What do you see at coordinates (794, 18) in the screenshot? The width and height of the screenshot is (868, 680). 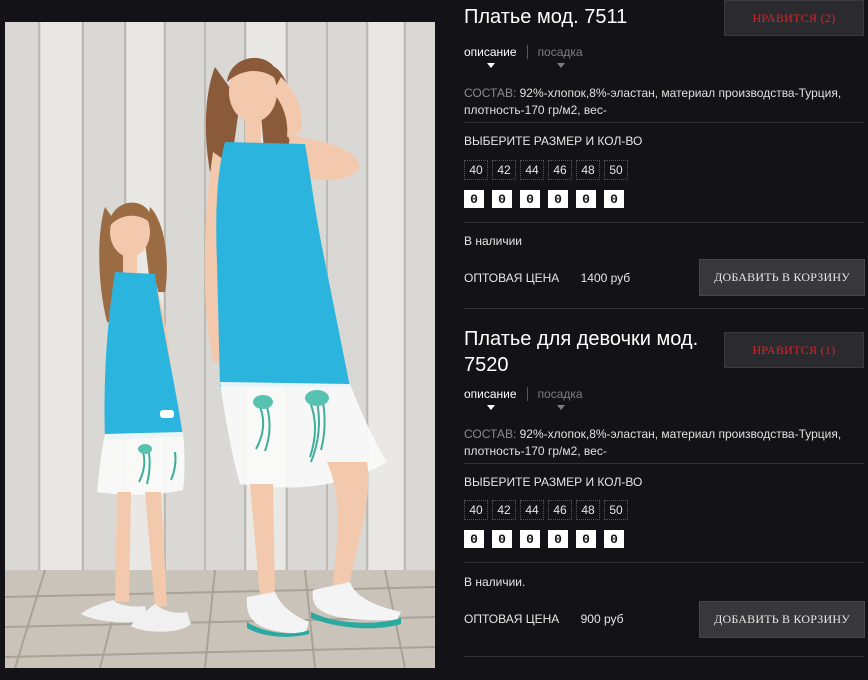 I see `like-button: НРАВИТСЯ (2)` at bounding box center [794, 18].